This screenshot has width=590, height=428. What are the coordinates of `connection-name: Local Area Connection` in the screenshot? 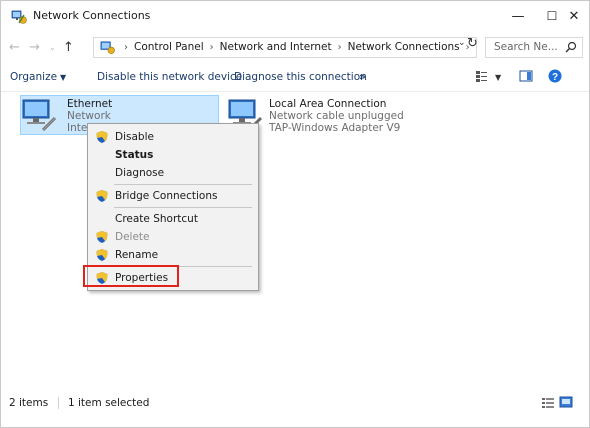 It's located at (328, 104).